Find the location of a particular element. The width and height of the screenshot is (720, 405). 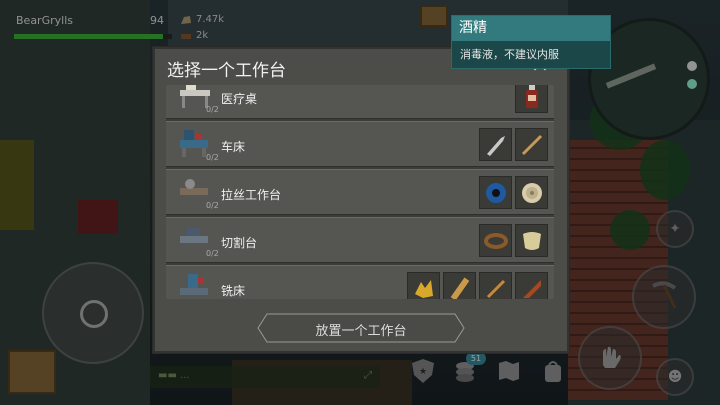

knife-icon is located at coordinates (495, 144).